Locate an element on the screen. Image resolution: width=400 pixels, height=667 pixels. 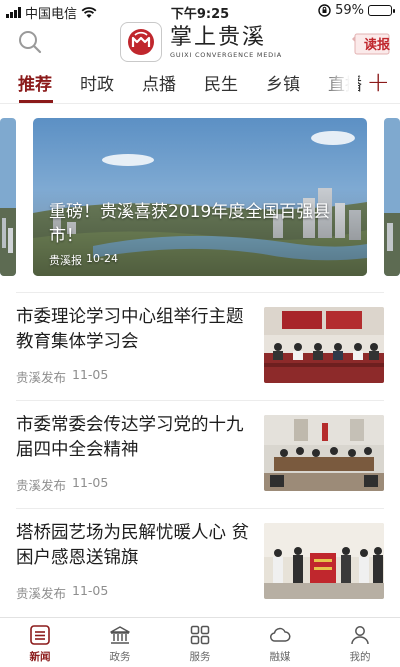
category-tabs: 推荐 时政 点播 民生 乡镇 直播 + is located at coordinates (200, 85).